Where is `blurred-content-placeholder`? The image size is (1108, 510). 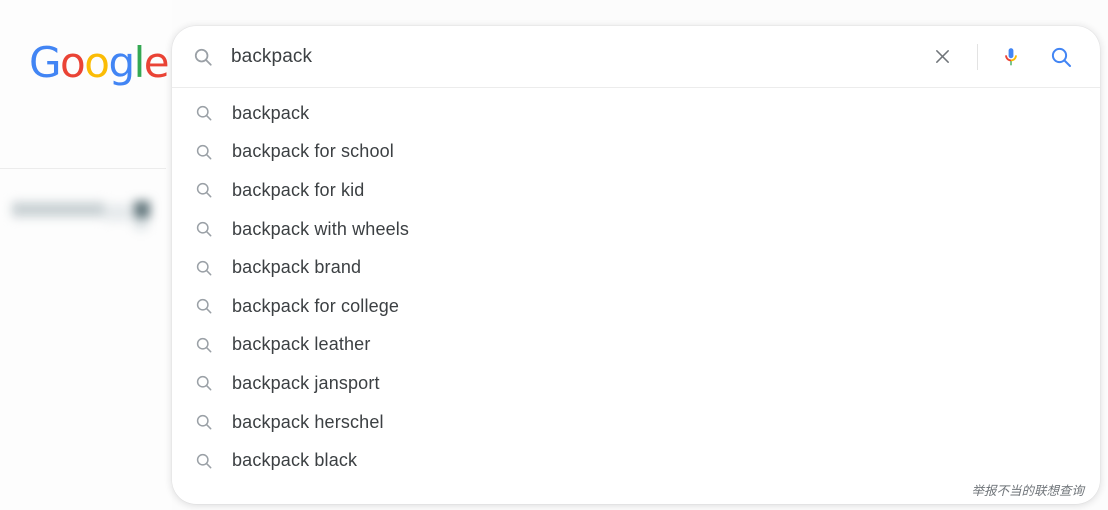 blurred-content-placeholder is located at coordinates (83, 215).